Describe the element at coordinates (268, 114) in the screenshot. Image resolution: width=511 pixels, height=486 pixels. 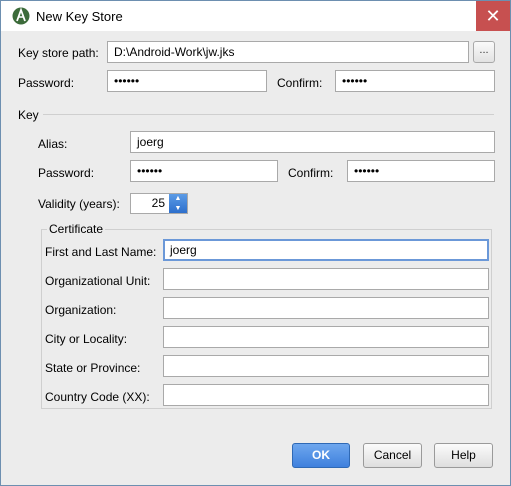
I see `key-section-divider` at that location.